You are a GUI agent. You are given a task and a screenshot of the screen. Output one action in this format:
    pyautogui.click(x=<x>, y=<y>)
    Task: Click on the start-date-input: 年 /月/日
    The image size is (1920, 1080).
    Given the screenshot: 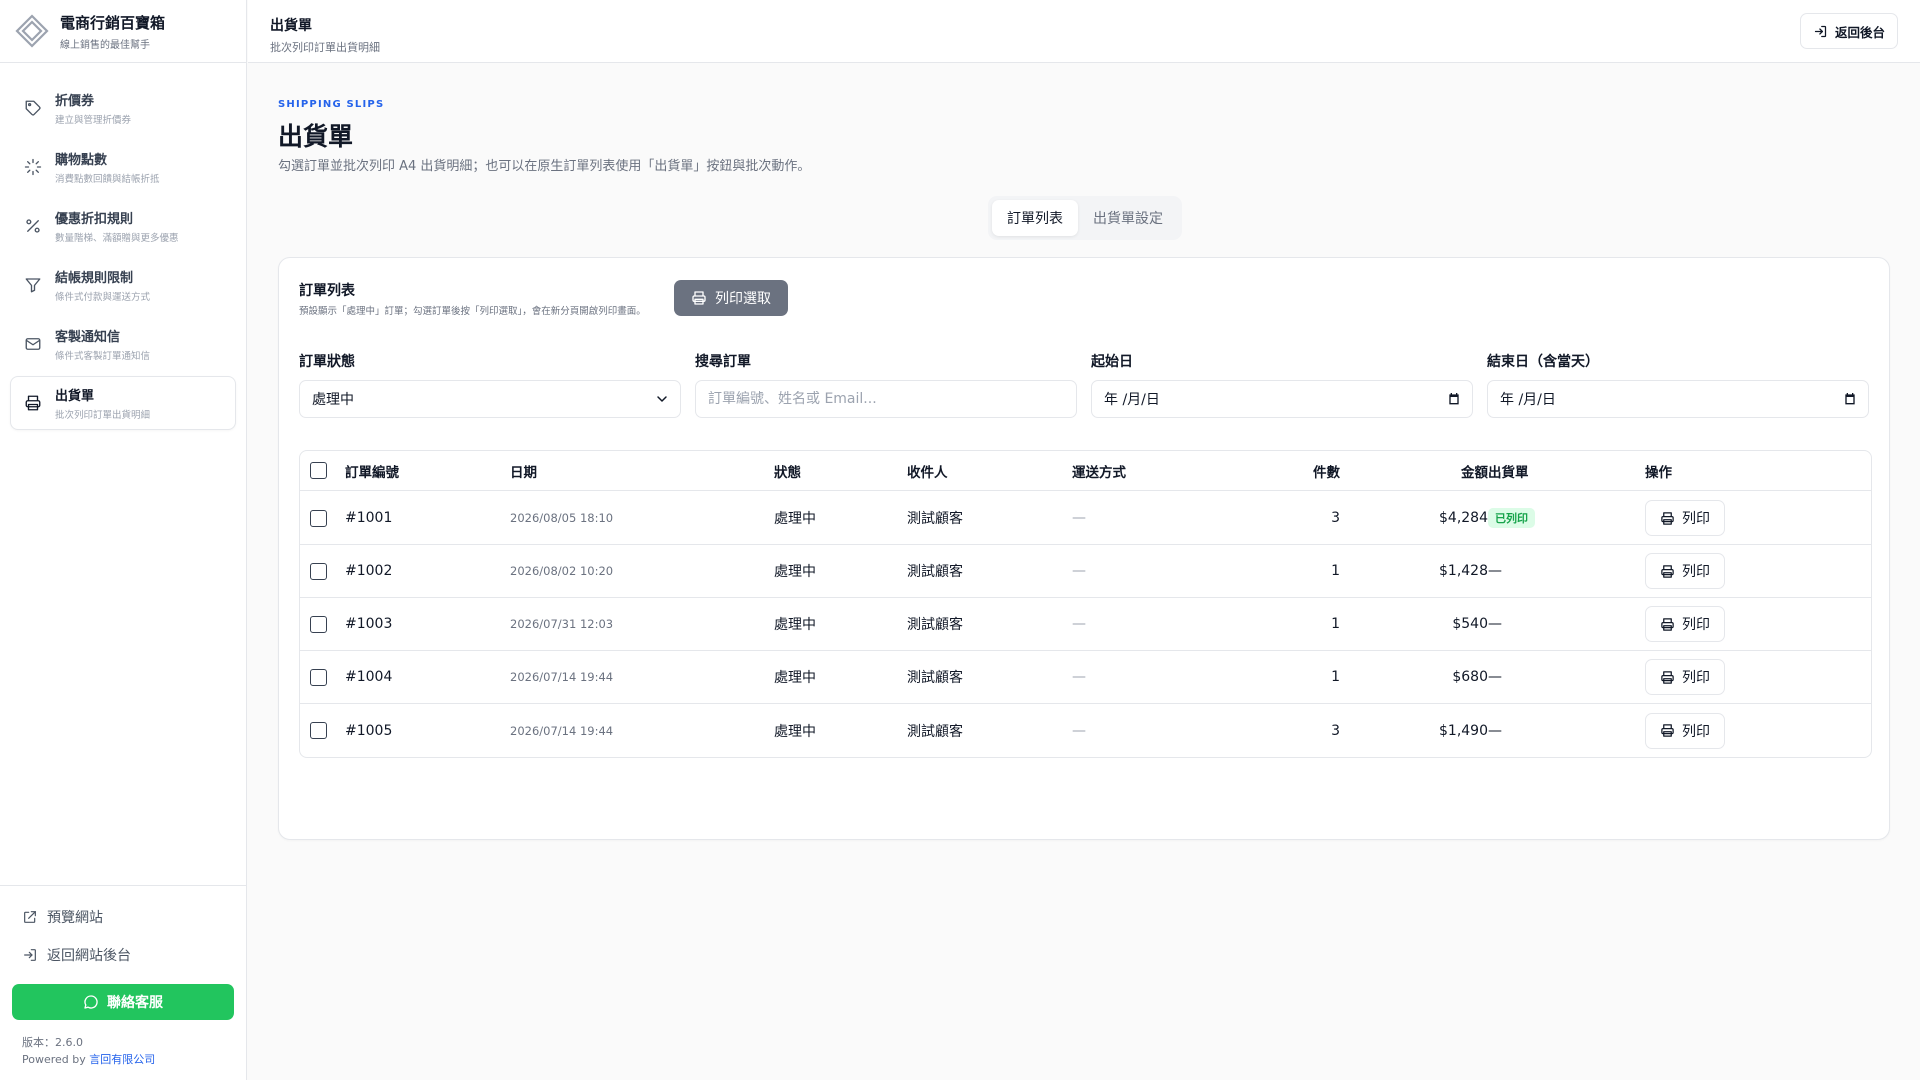 What is the action you would take?
    pyautogui.click(x=1282, y=399)
    